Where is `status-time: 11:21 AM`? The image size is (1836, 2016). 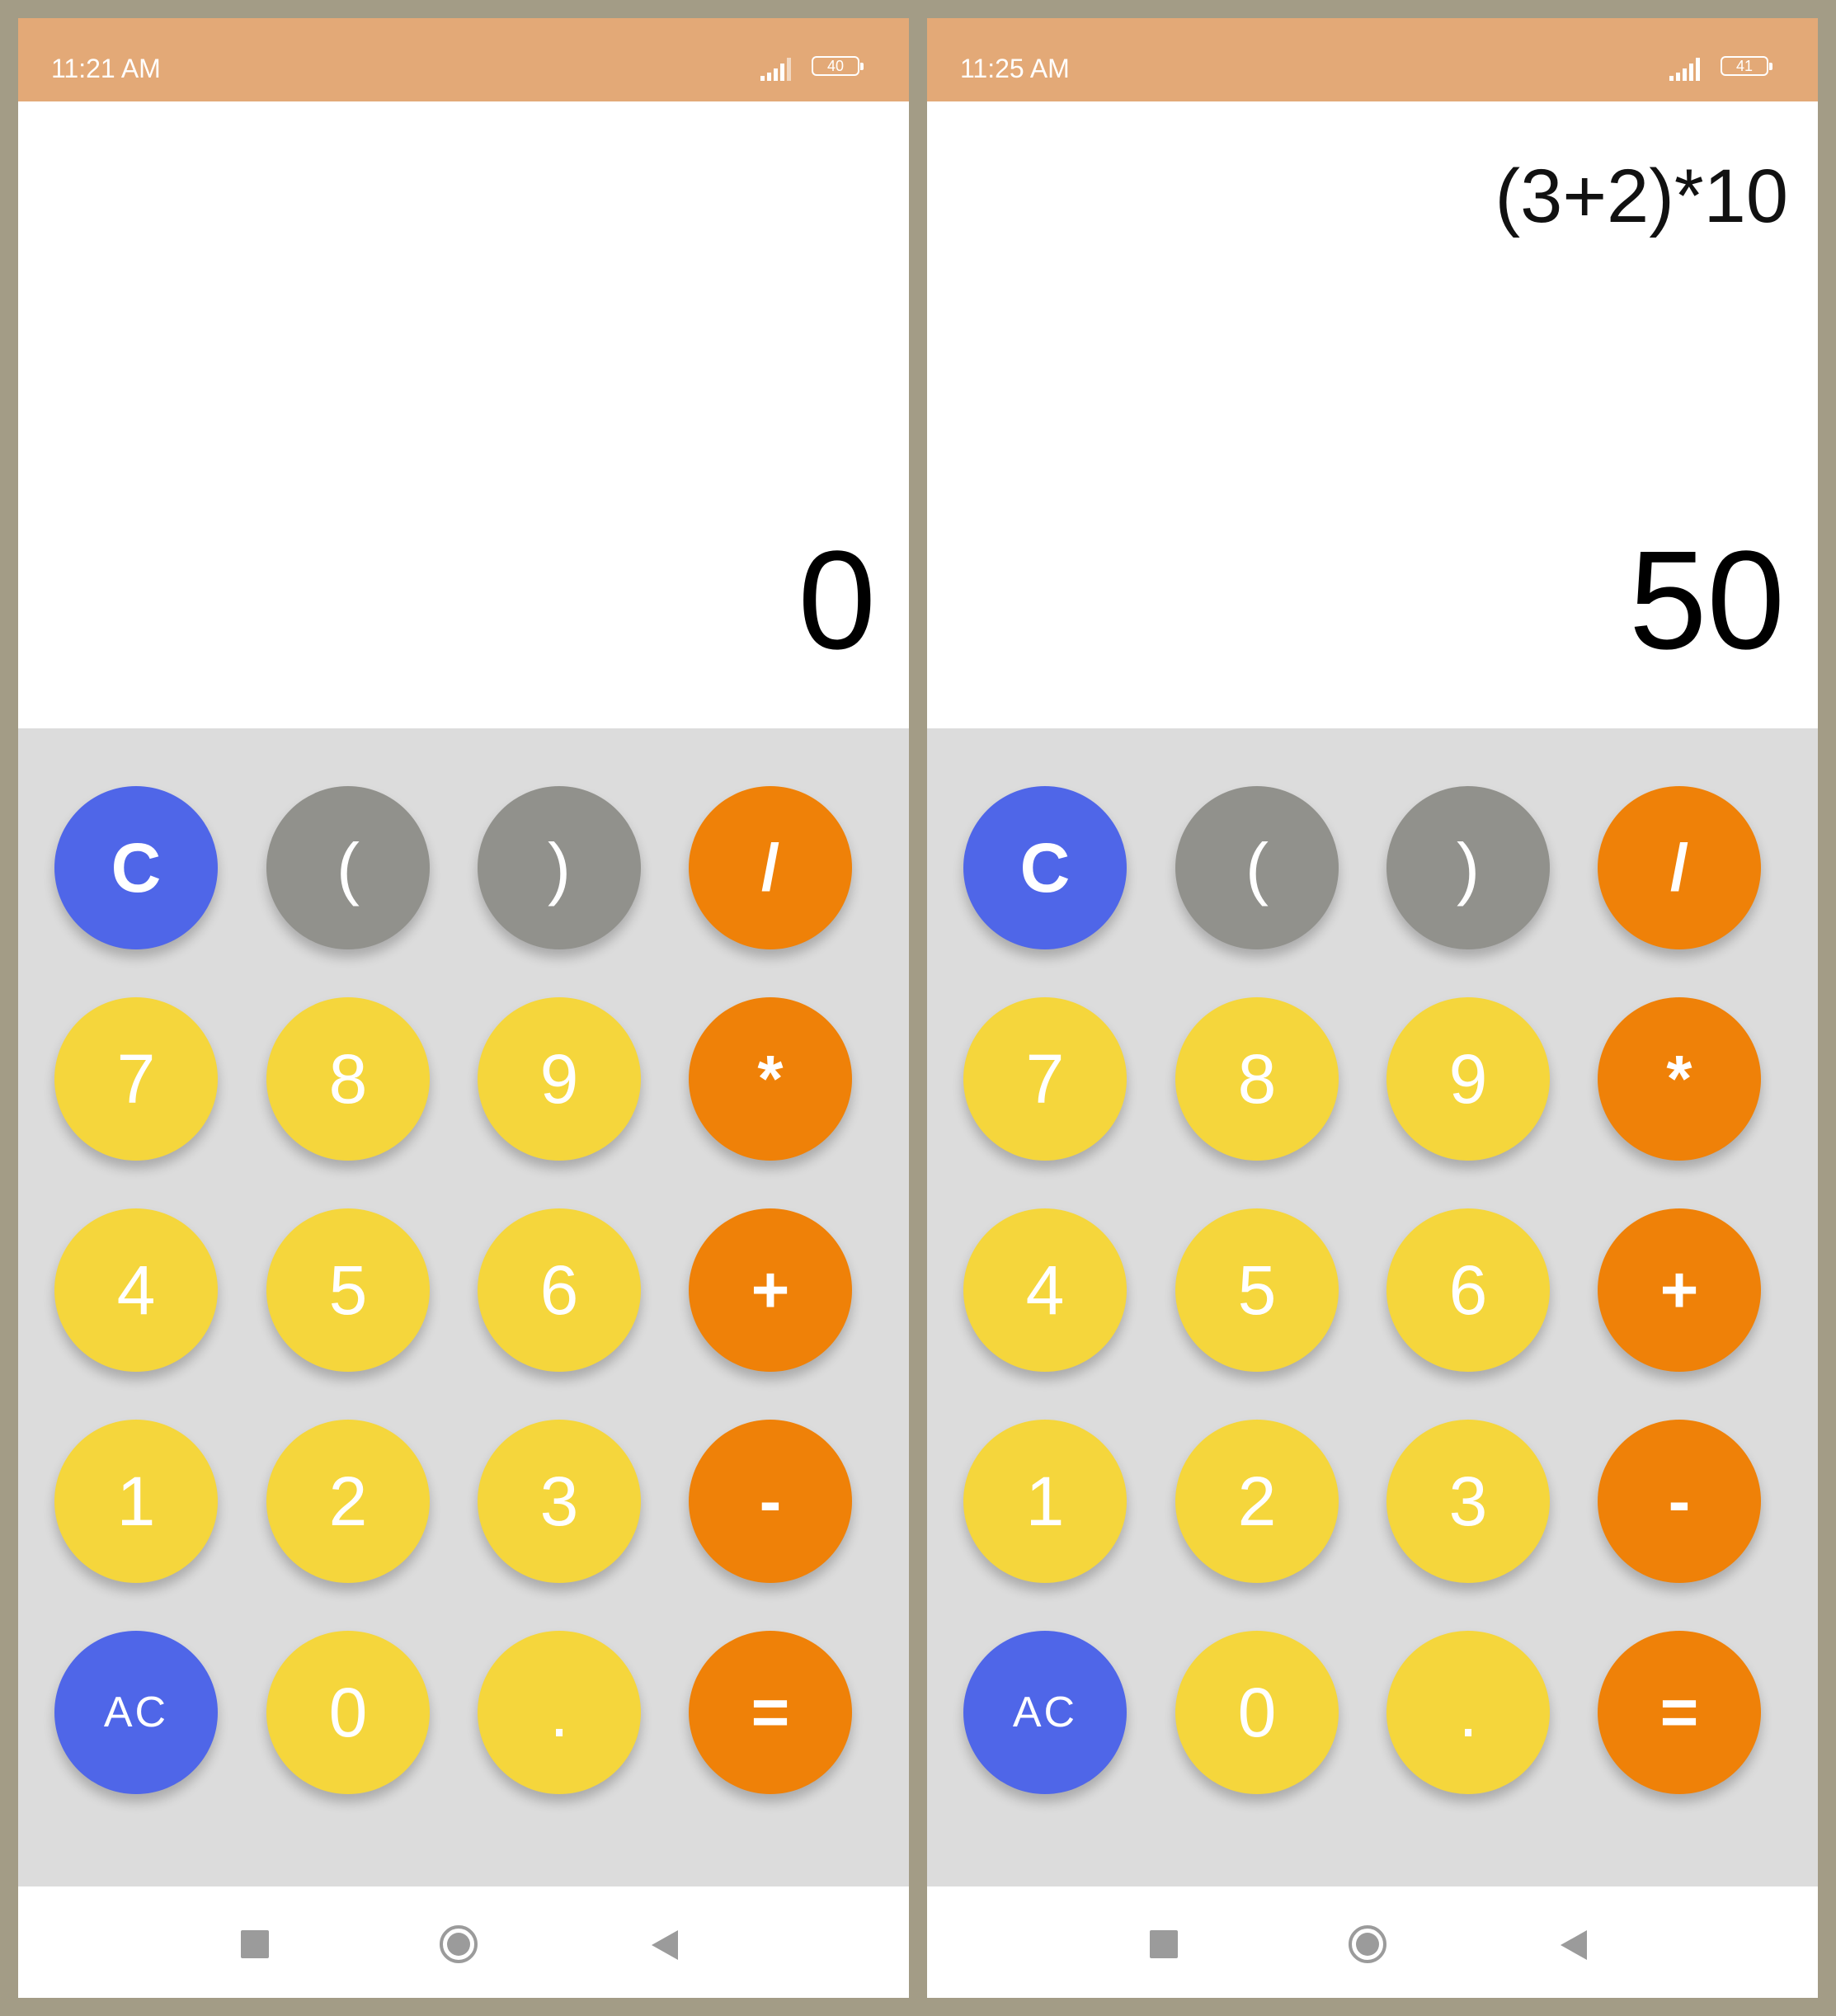
status-time: 11:21 AM is located at coordinates (106, 68).